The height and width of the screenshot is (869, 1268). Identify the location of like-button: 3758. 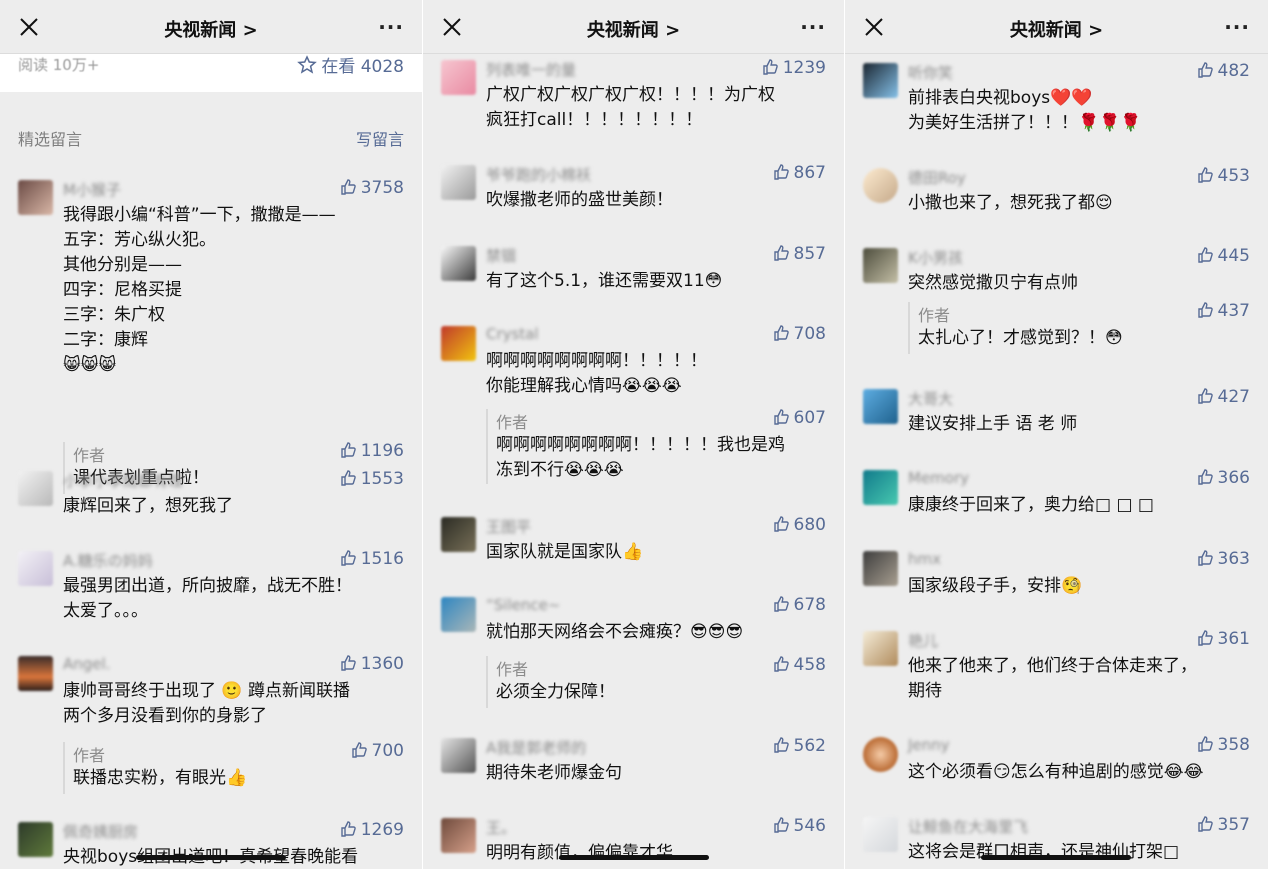
(372, 188).